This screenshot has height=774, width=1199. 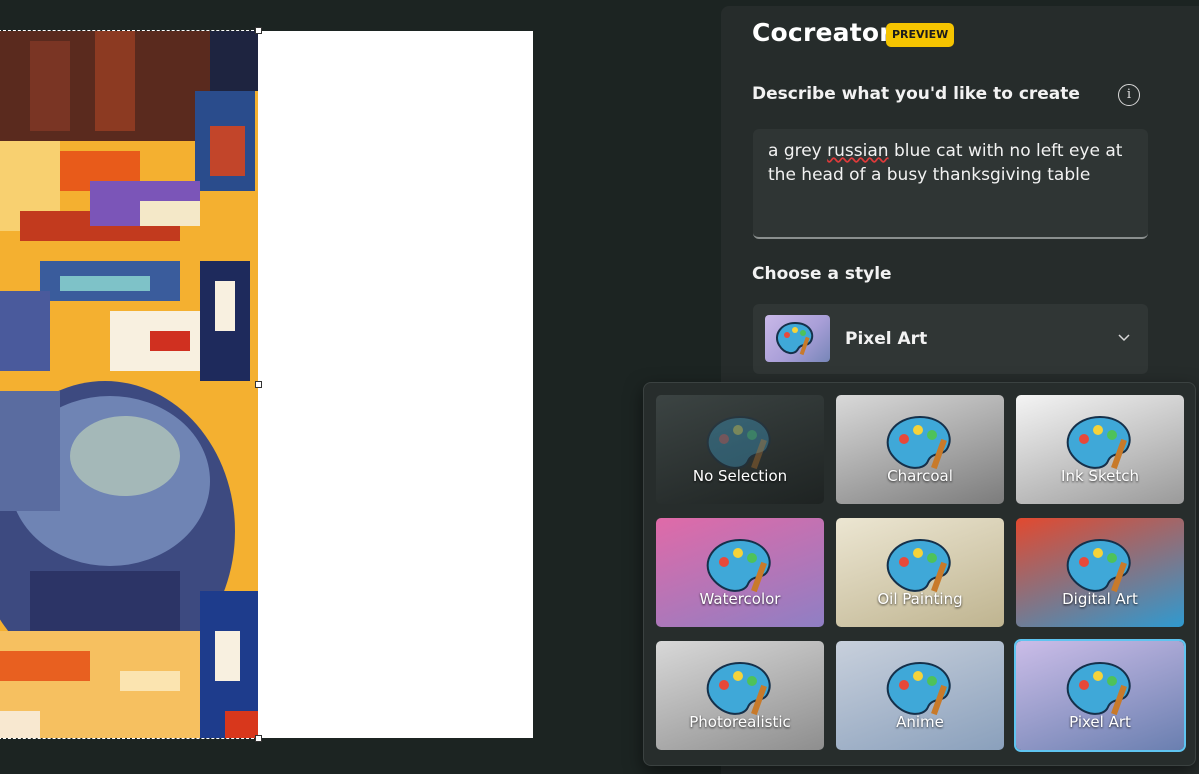 I want to click on panel-title: Cocreator, so click(x=822, y=32).